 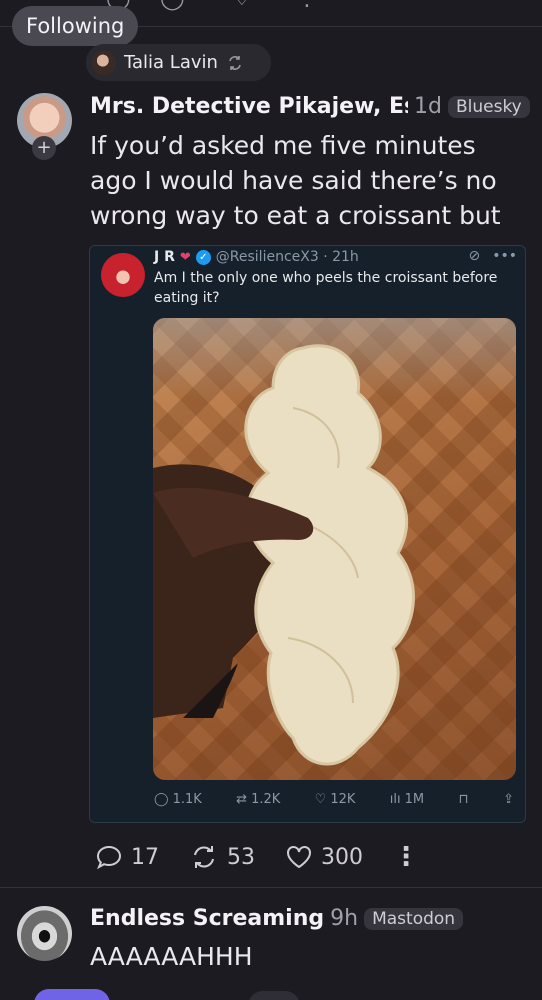 I want to click on more-icon: ⋮, so click(x=307, y=5).